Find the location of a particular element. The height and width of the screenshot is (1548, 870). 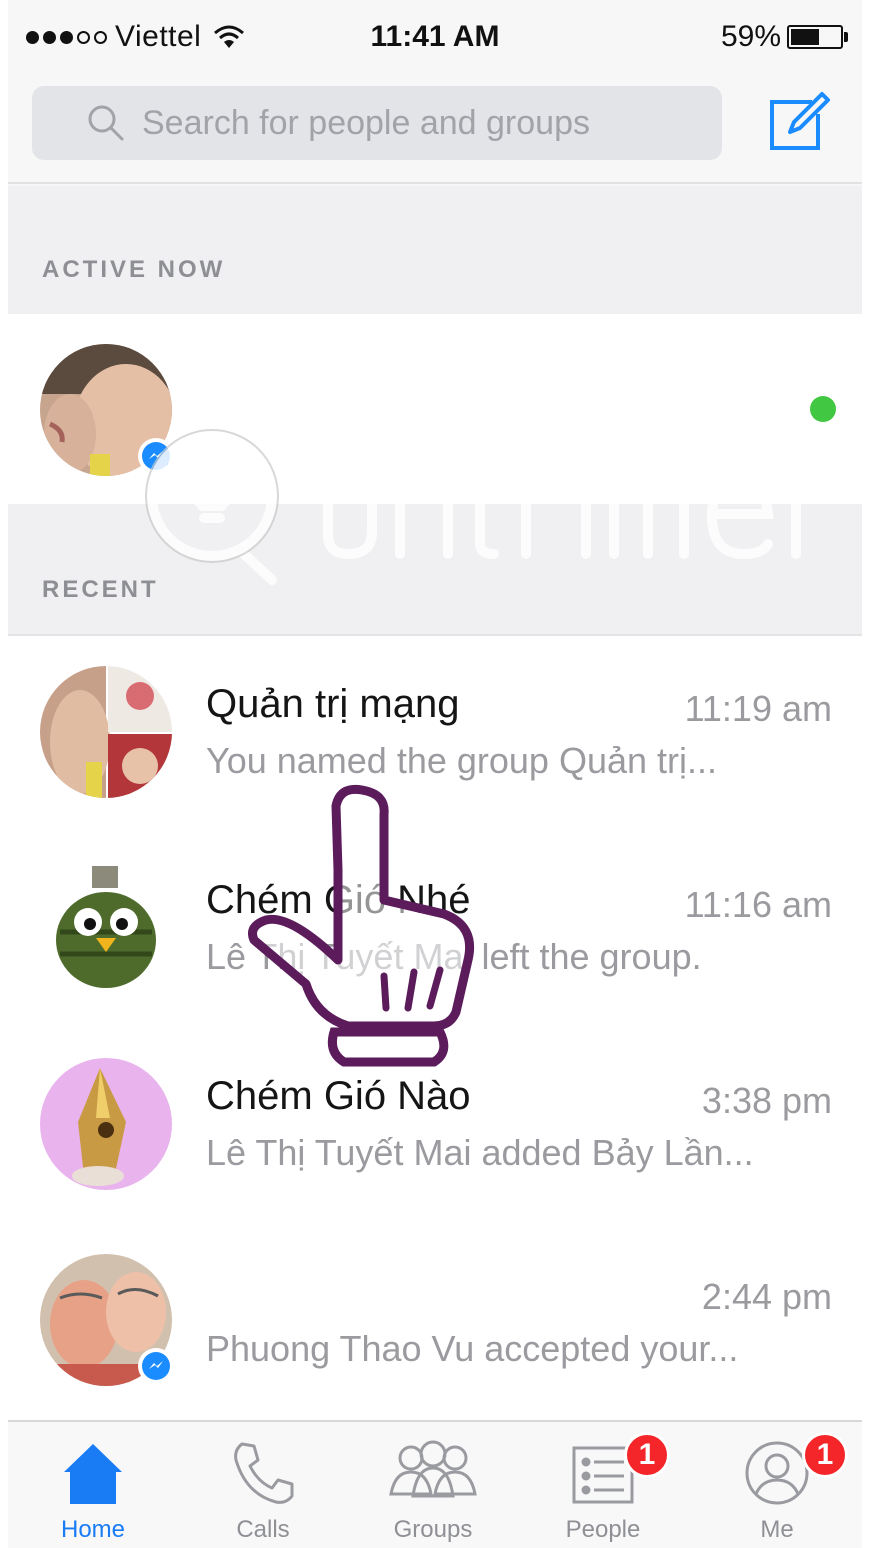

tab-me: 1 Me is located at coordinates (777, 1485).